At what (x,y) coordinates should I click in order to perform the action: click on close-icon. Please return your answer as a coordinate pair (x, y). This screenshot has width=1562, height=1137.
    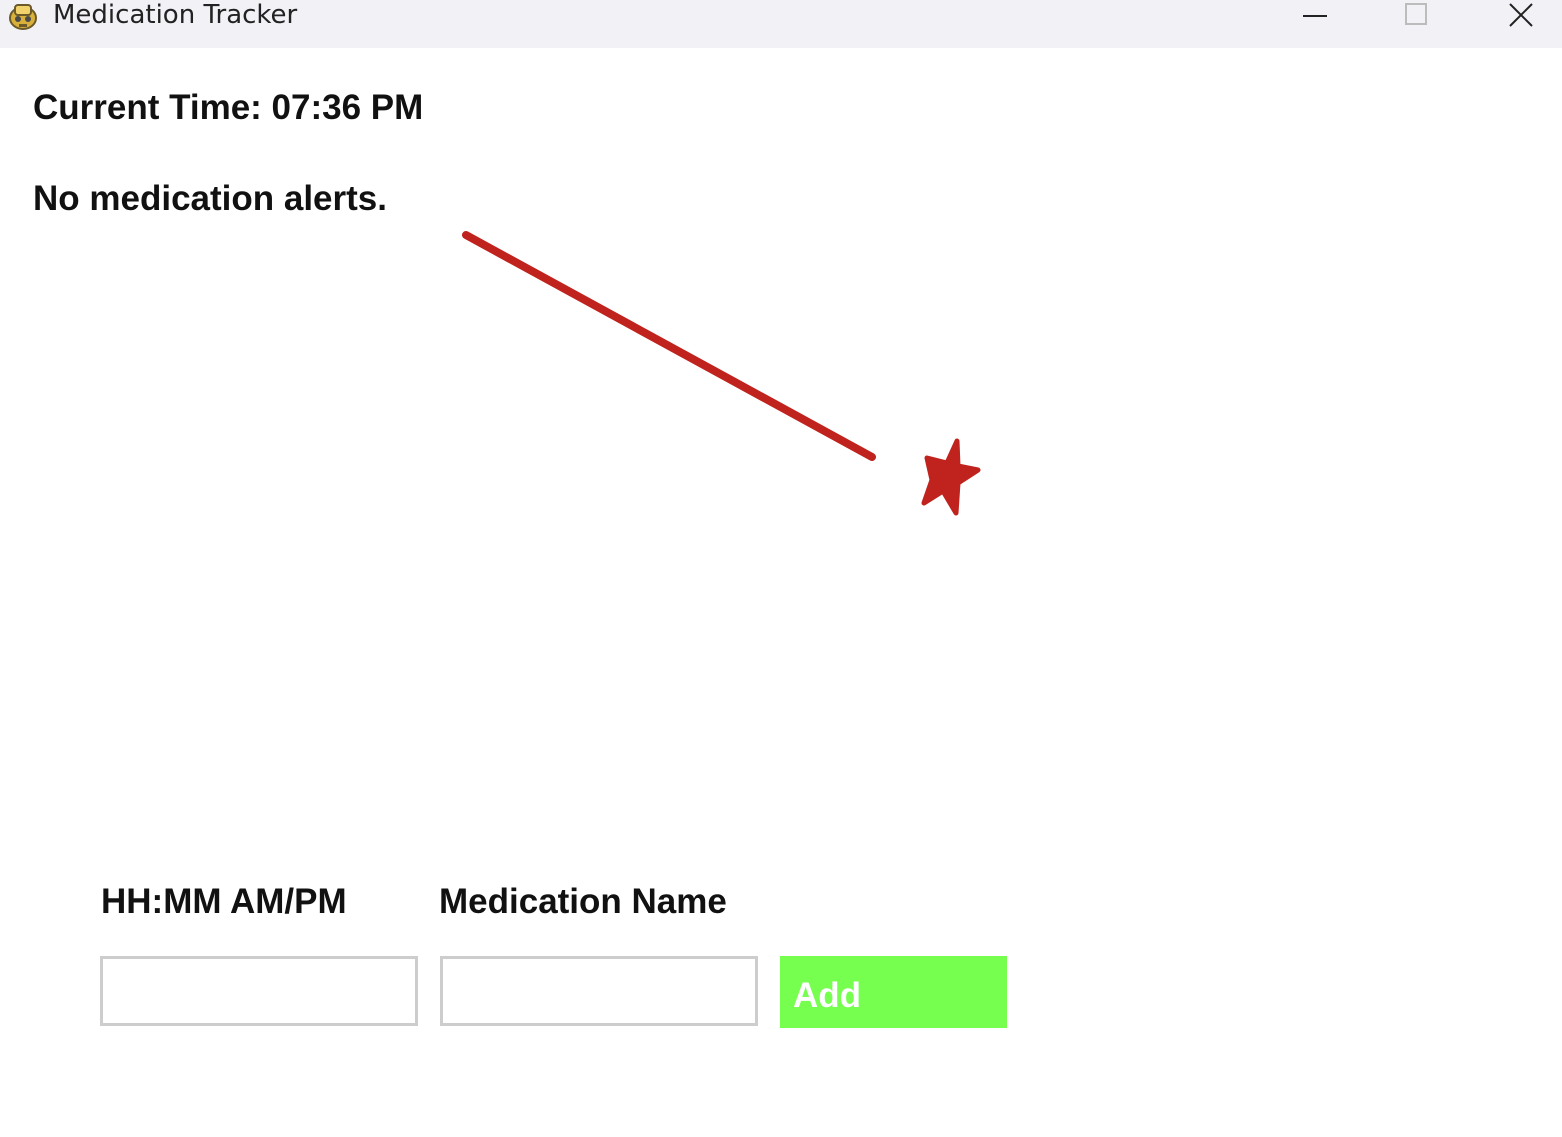
    Looking at the image, I should click on (1521, 15).